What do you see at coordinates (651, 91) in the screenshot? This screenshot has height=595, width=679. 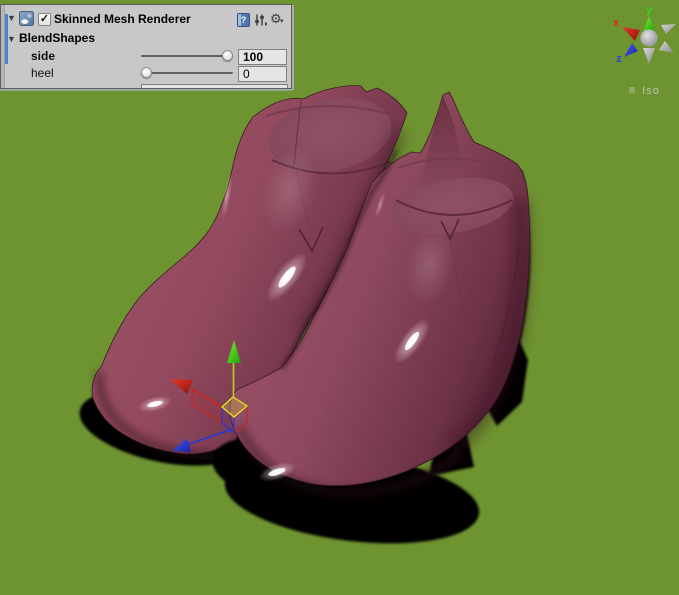 I see `projection-label: Iso` at bounding box center [651, 91].